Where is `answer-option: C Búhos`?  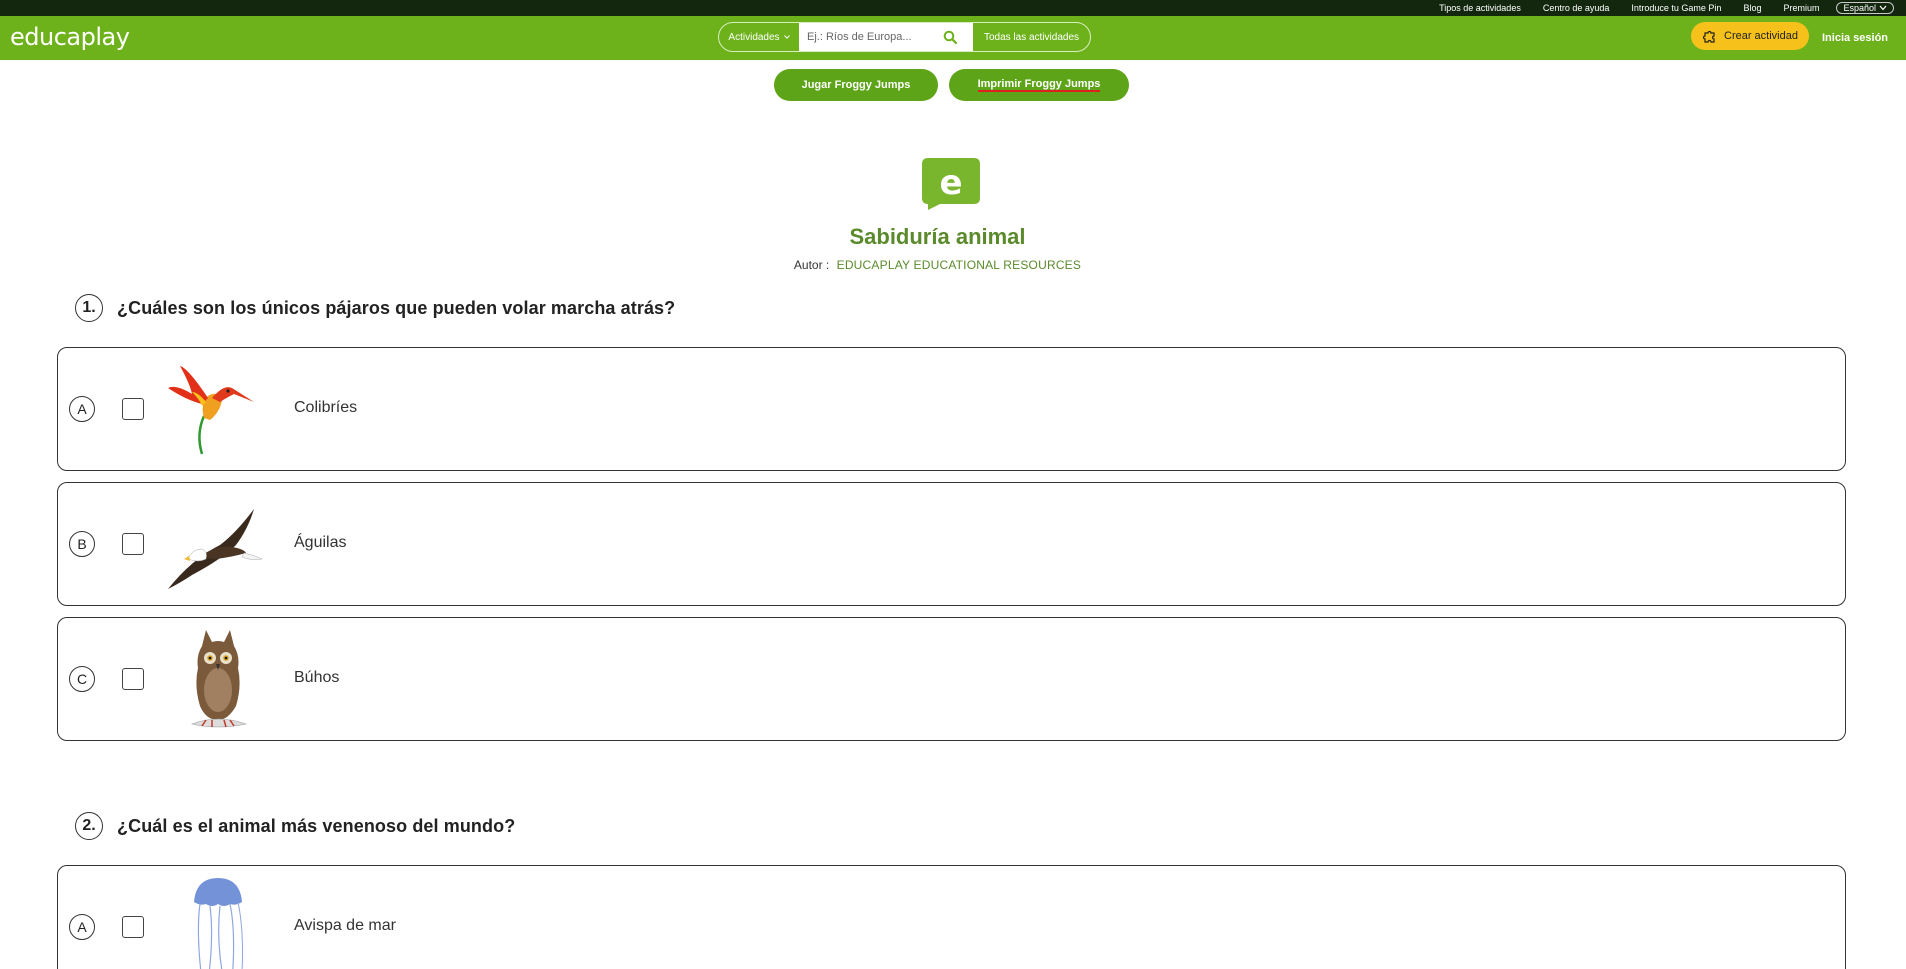
answer-option: C Búhos is located at coordinates (951, 679).